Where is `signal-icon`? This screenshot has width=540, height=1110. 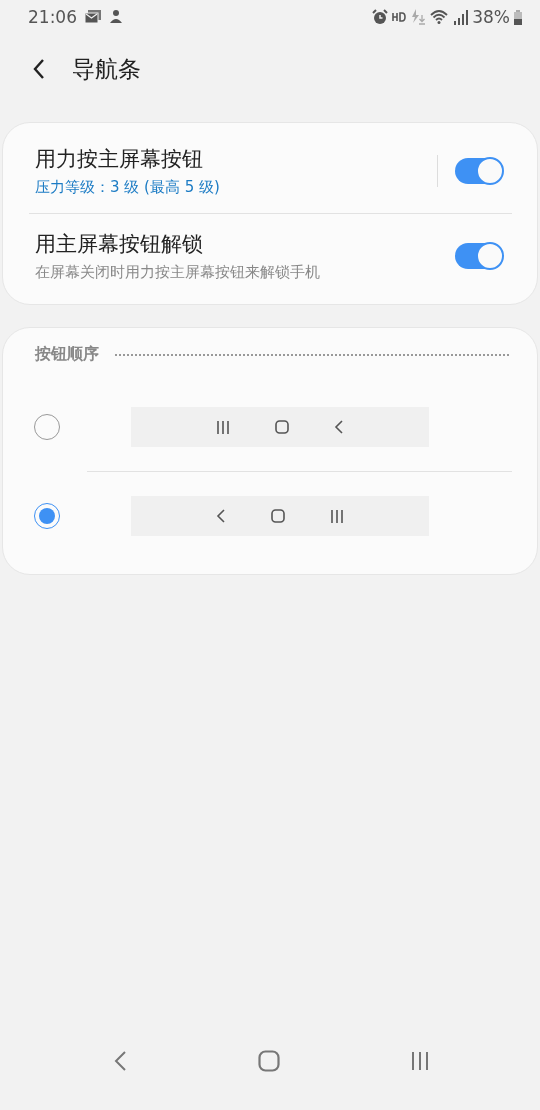 signal-icon is located at coordinates (460, 17).